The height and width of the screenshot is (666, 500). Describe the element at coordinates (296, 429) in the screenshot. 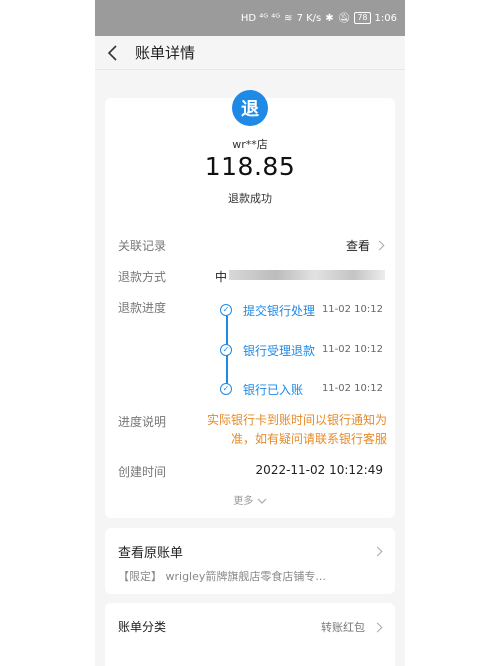

I see `progress-note-text: 实际银行卡到账时间以银行通知为准，如有疑问请联系银行客服` at that location.